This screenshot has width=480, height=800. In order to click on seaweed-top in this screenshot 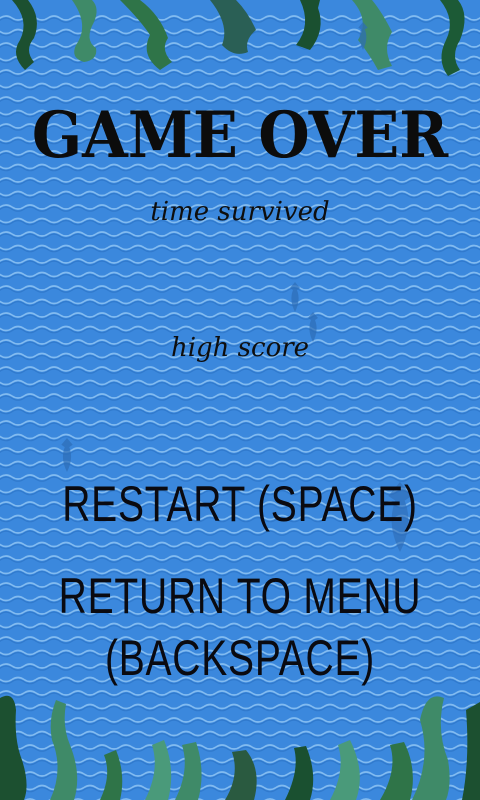, I will do `click(238, 38)`.